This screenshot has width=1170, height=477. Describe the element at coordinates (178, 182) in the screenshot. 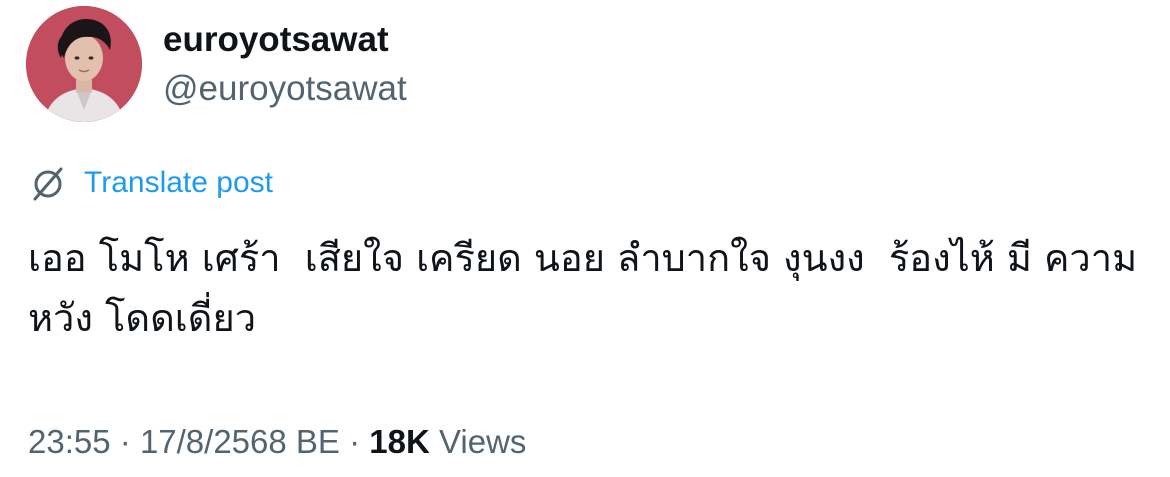

I see `translate-post-label: Translate post` at that location.